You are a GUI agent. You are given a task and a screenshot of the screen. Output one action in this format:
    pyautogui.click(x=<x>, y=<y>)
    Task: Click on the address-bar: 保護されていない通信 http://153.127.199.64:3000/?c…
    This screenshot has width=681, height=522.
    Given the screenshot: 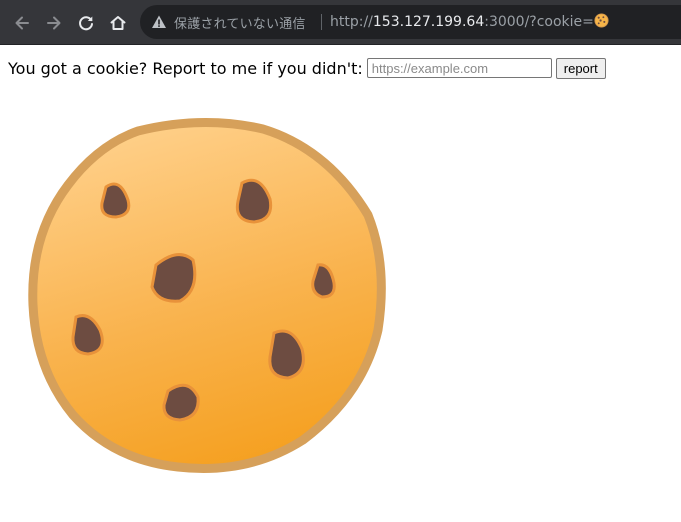 What is the action you would take?
    pyautogui.click(x=410, y=22)
    